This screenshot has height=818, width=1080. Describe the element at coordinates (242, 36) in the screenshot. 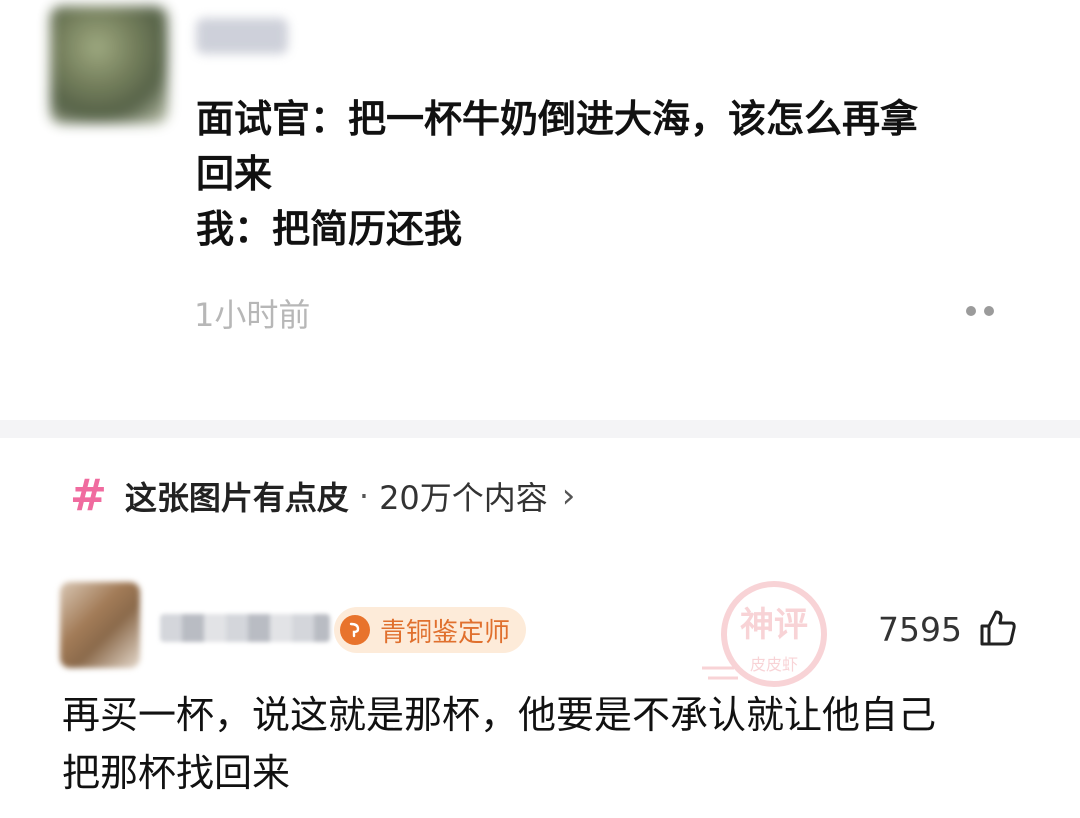

I see `post-author-name-blurred` at that location.